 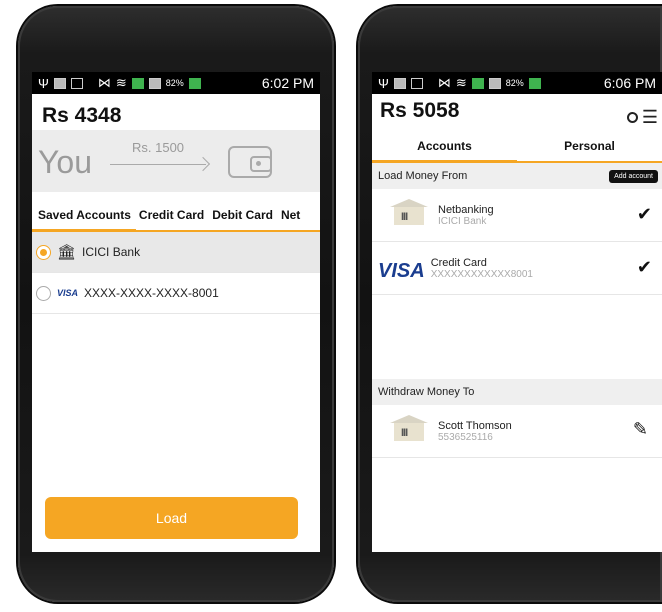 What do you see at coordinates (84, 219) in the screenshot?
I see `tab-saved-accounts: Saved Accounts` at bounding box center [84, 219].